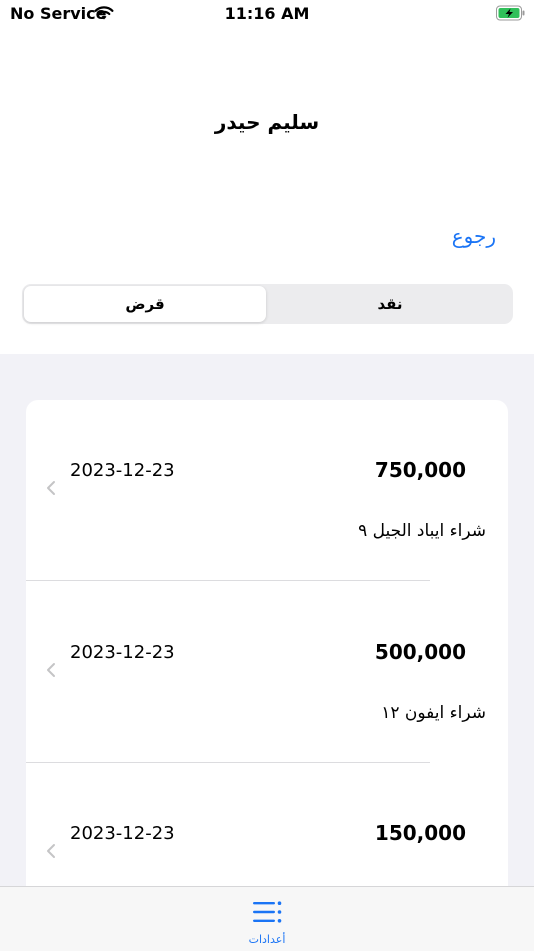 Image resolution: width=534 pixels, height=951 pixels. I want to click on transaction-row: 150,000 2023-12-23, so click(267, 825).